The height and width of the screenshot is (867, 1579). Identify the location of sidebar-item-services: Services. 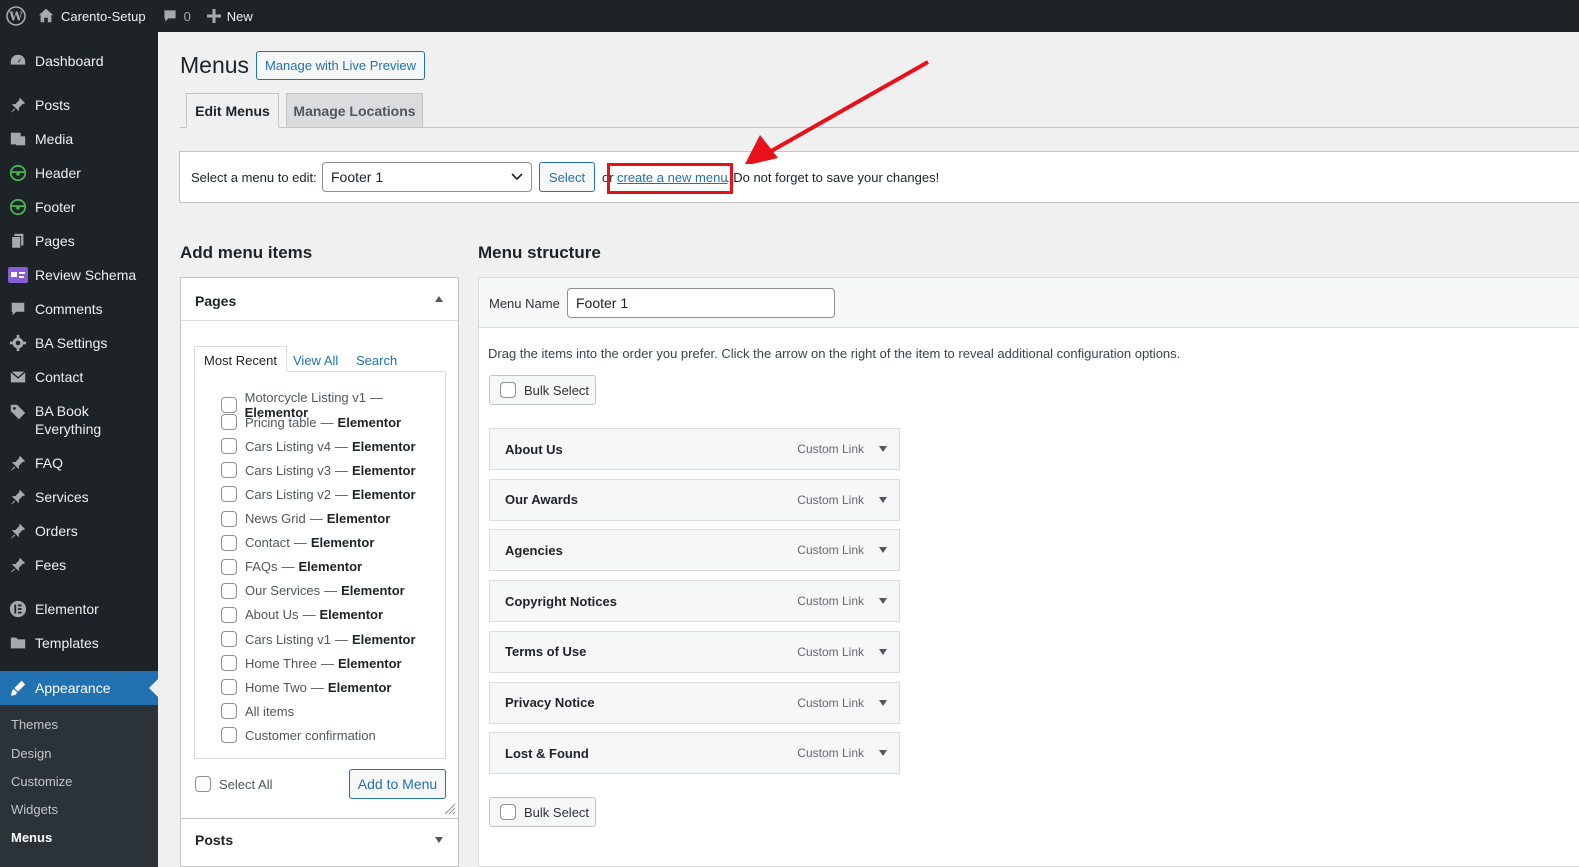
(79, 497).